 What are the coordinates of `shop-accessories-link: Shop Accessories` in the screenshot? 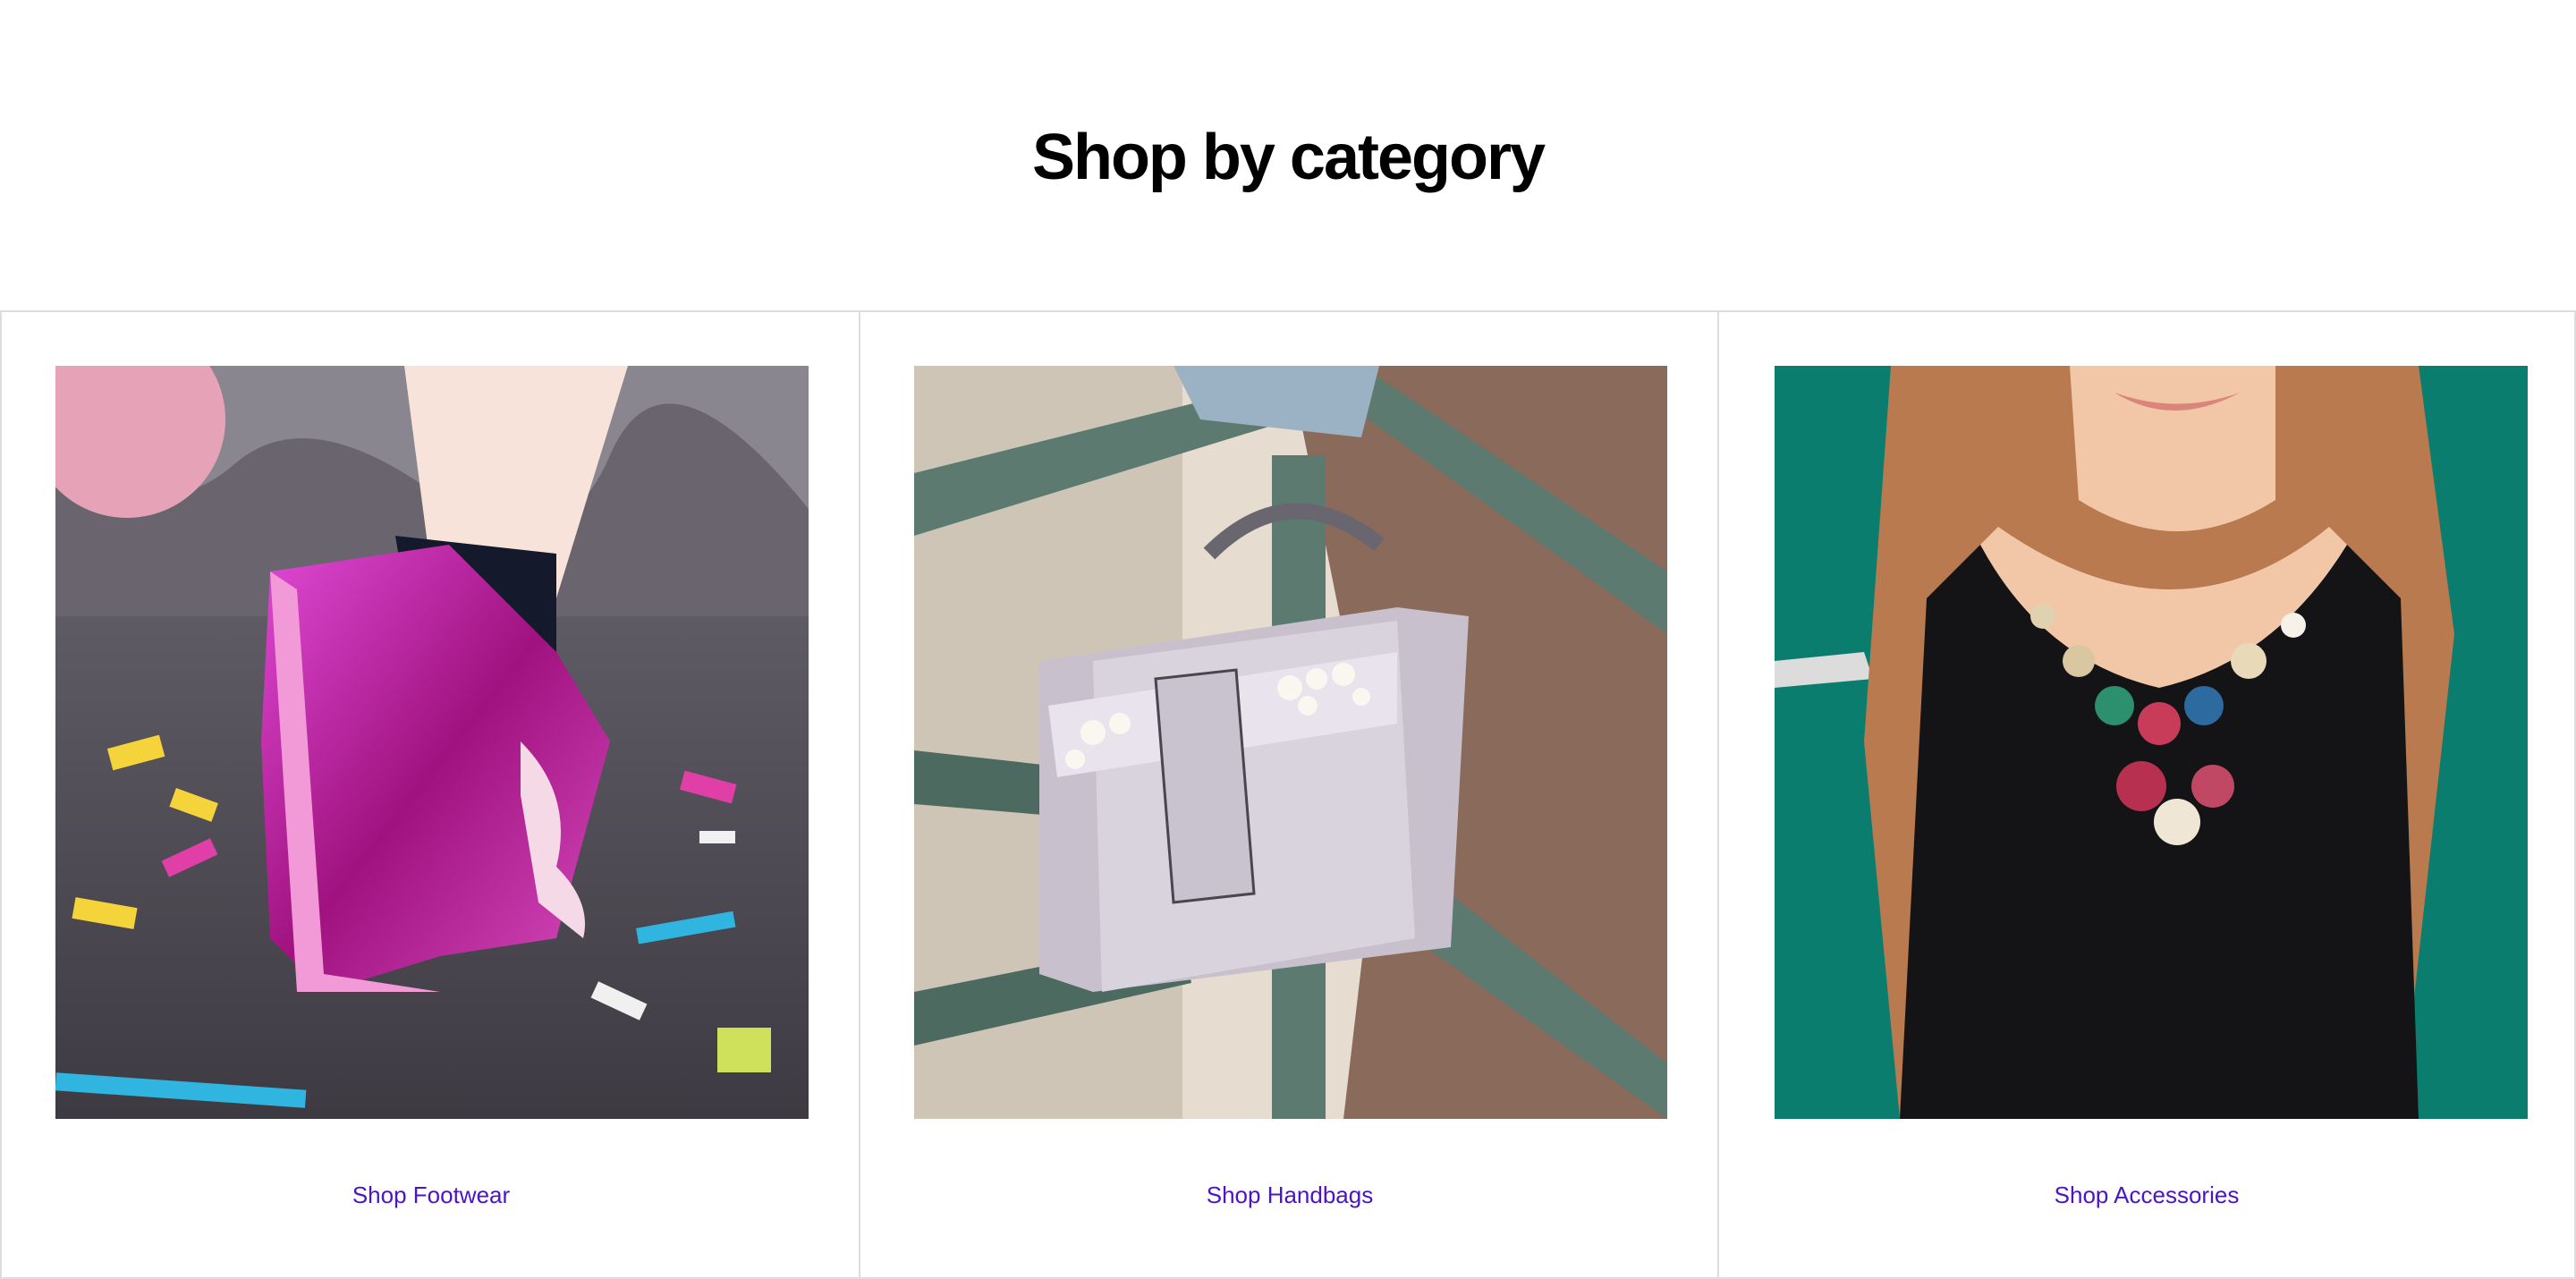 It's located at (2146, 1195).